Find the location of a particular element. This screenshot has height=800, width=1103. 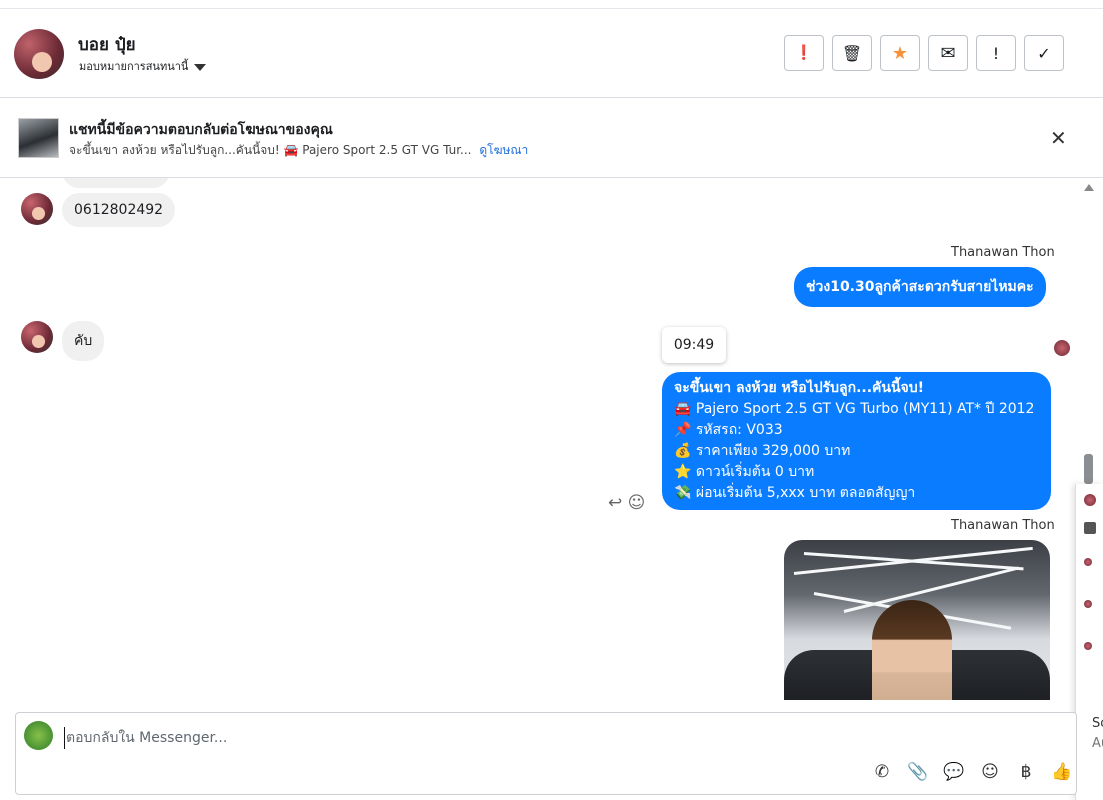

side-panel-text: Au is located at coordinates (1097, 743).